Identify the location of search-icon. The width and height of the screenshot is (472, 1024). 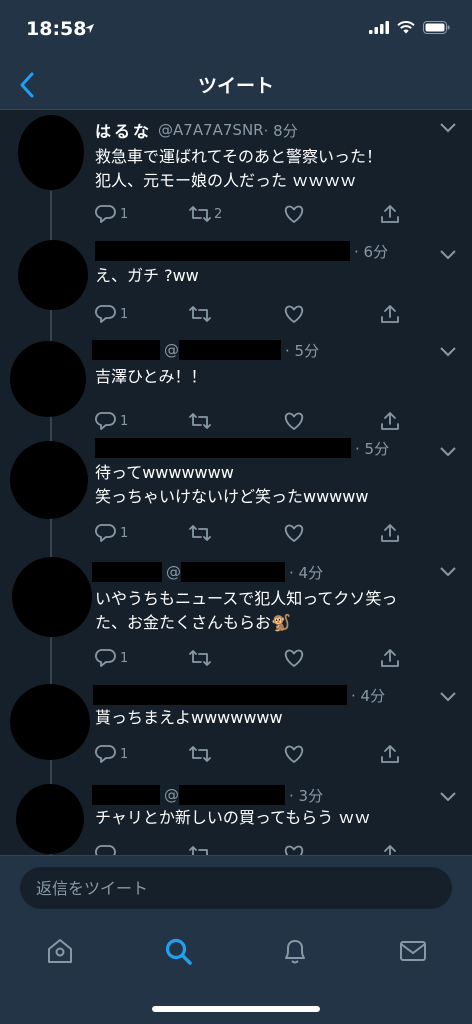
(178, 951).